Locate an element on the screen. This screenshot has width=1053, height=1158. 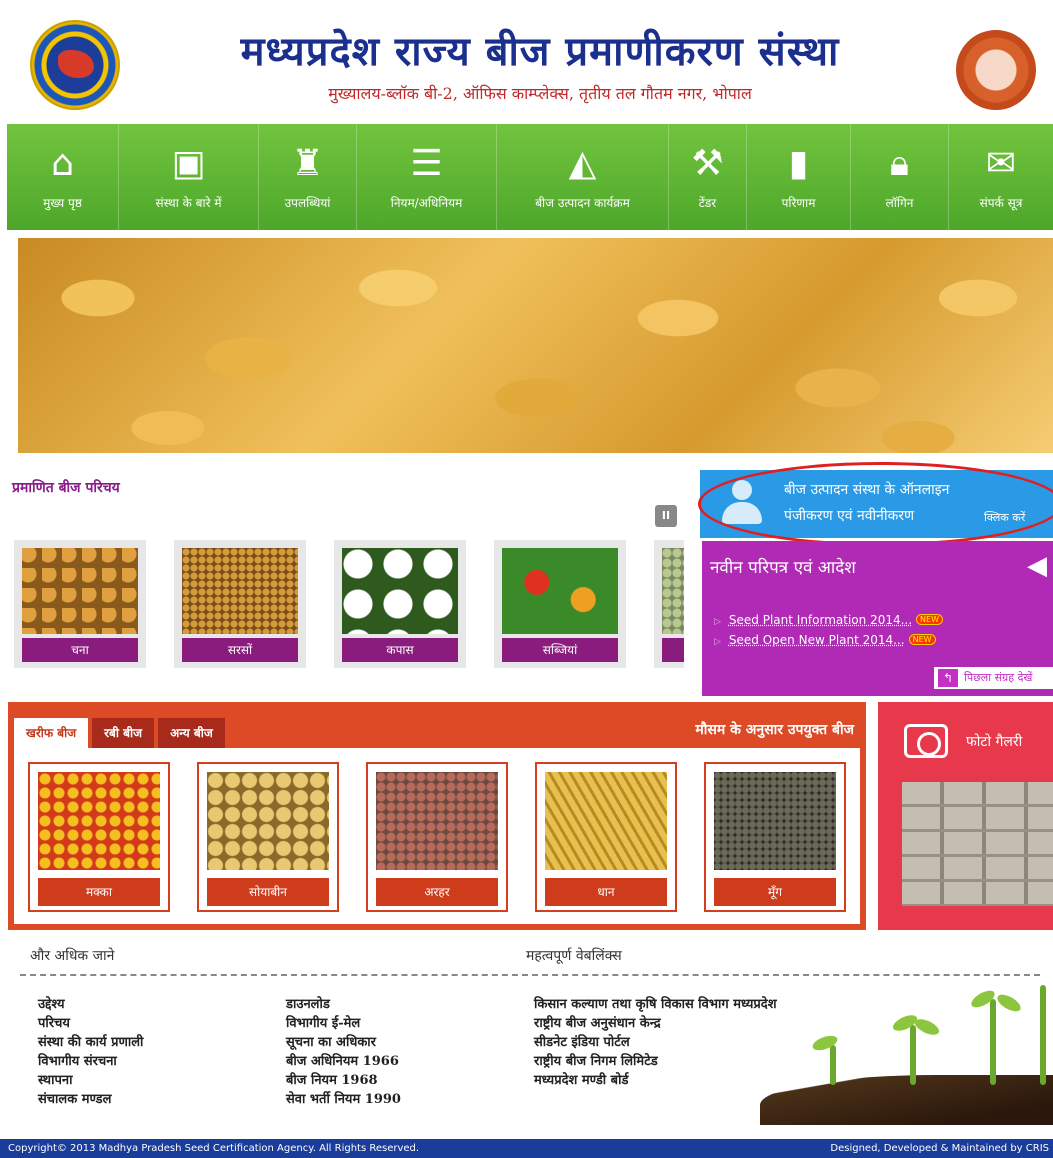
nav-achievements: ♜ उपलब्धियां is located at coordinates (308, 177).